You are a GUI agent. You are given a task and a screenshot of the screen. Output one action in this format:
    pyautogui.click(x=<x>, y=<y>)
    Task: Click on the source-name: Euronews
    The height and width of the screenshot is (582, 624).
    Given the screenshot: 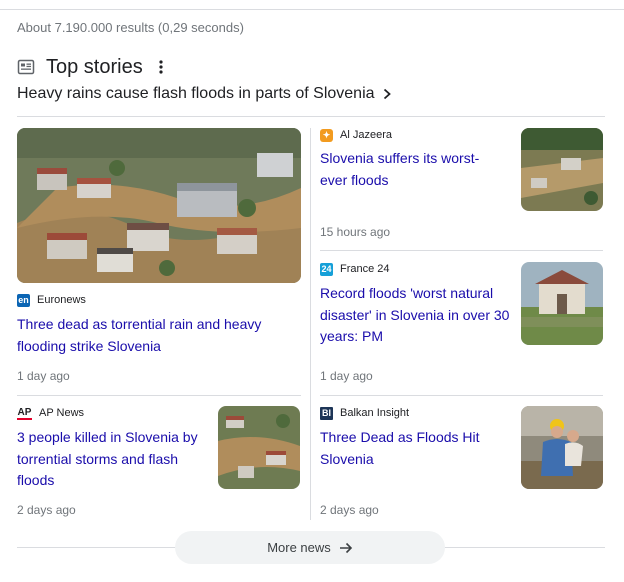 What is the action you would take?
    pyautogui.click(x=61, y=300)
    